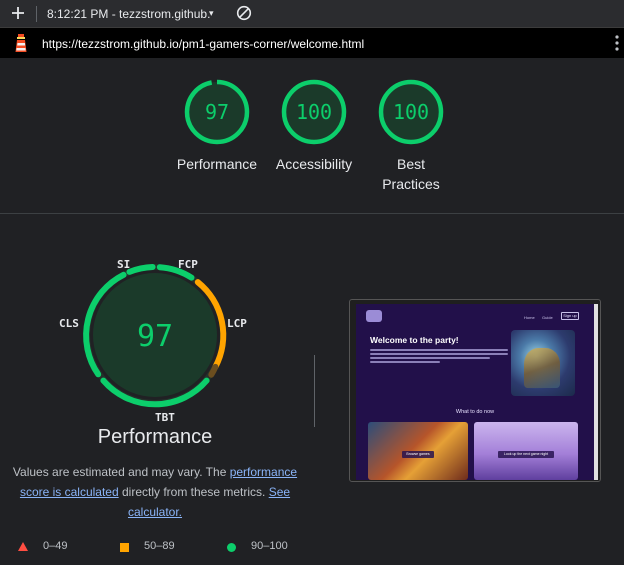  What do you see at coordinates (211, 13) in the screenshot?
I see `chevron-down-icon: ▾` at bounding box center [211, 13].